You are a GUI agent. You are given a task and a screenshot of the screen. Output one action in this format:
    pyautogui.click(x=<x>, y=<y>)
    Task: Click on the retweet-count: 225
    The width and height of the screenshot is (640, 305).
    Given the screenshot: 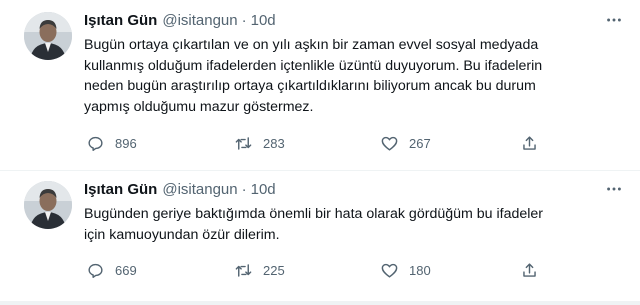 What is the action you would take?
    pyautogui.click(x=274, y=270)
    